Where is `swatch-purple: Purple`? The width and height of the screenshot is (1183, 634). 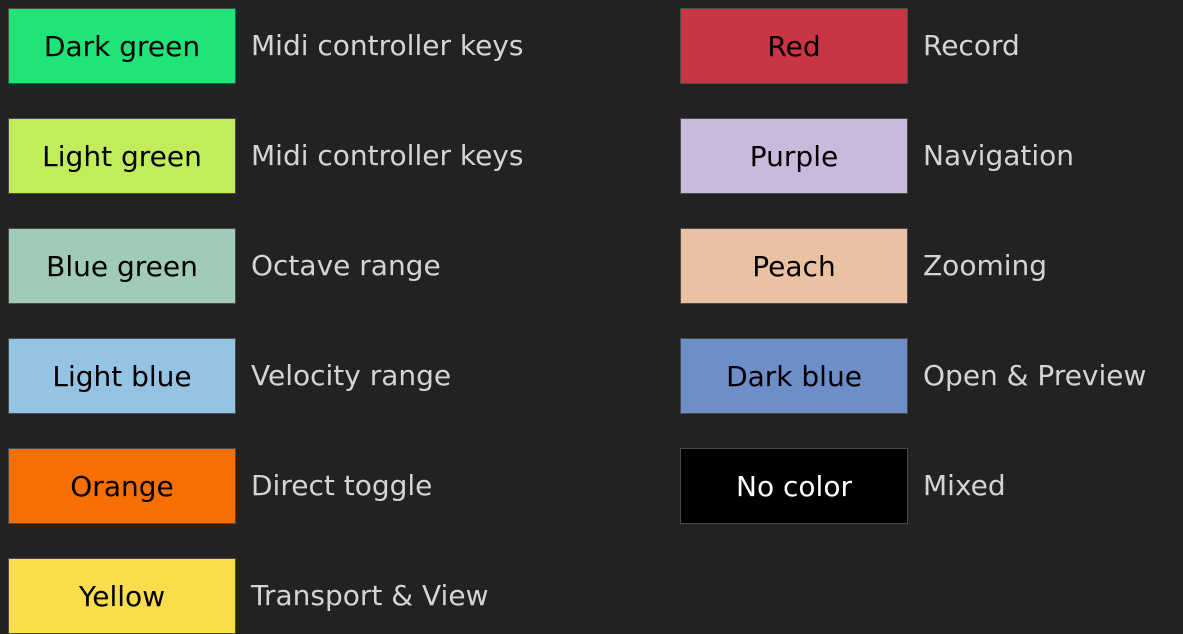 swatch-purple: Purple is located at coordinates (794, 156).